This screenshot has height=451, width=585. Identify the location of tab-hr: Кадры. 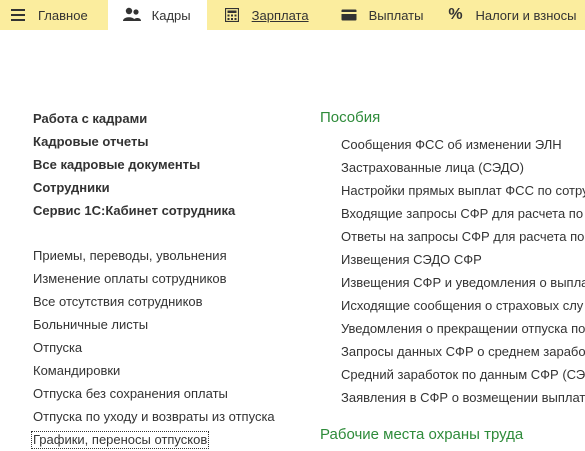
(157, 15).